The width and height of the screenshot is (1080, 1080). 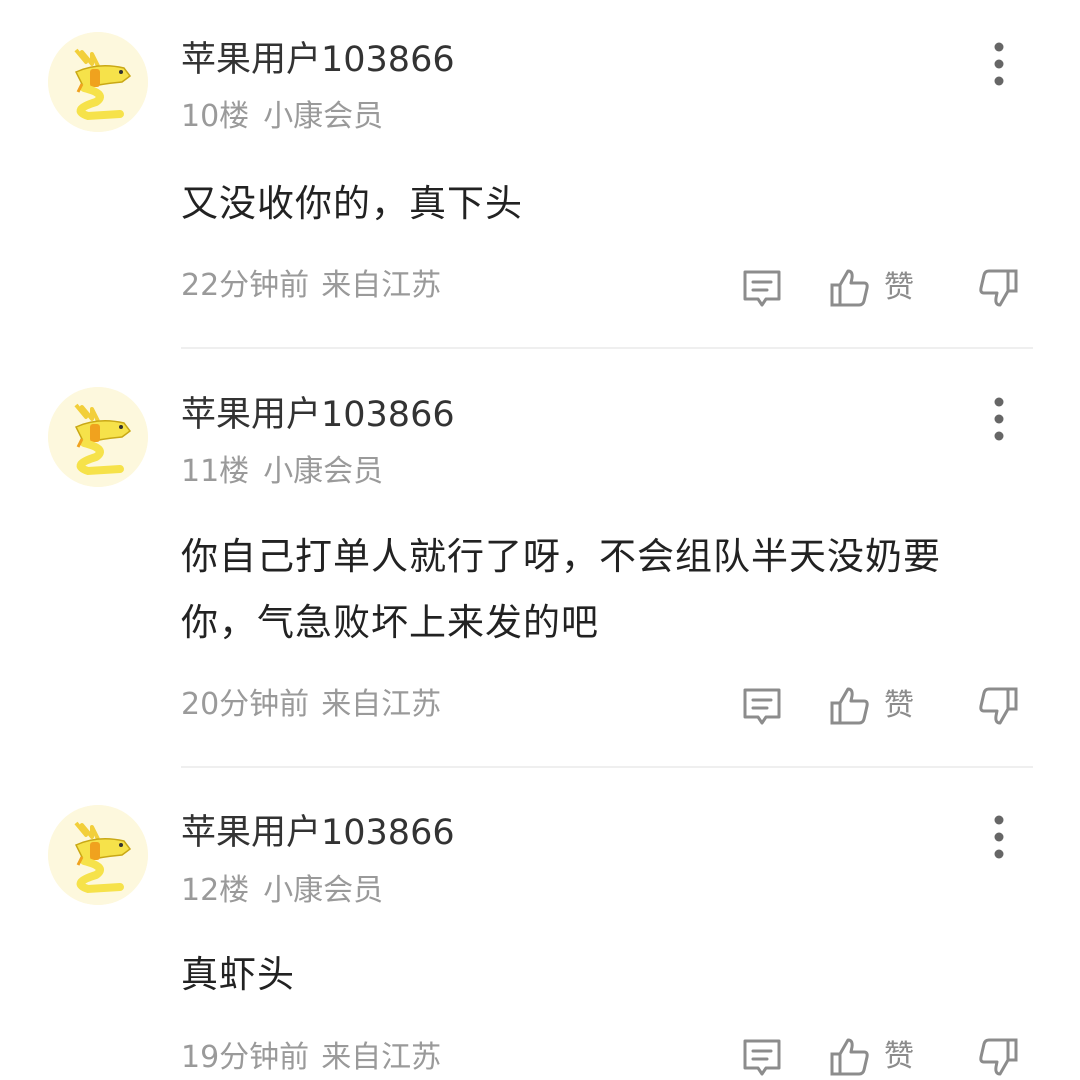 I want to click on comment-text: 又没收你的，真下头, so click(x=352, y=203).